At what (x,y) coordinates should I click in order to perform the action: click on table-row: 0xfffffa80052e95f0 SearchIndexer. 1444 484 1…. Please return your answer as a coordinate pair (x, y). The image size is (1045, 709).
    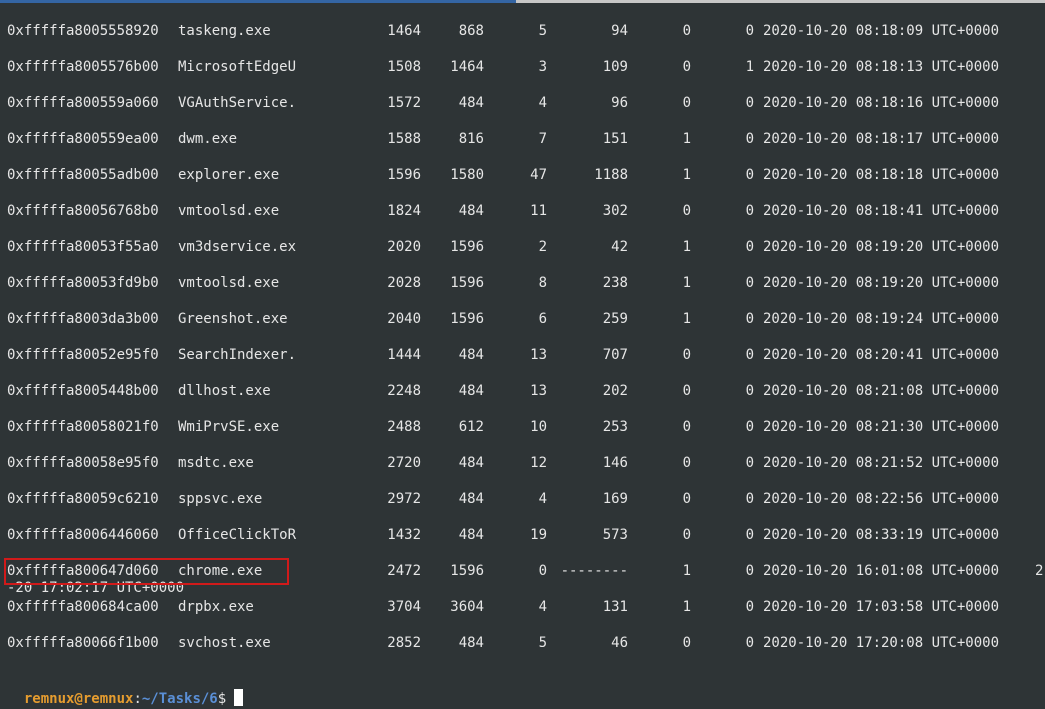
    Looking at the image, I should click on (522, 355).